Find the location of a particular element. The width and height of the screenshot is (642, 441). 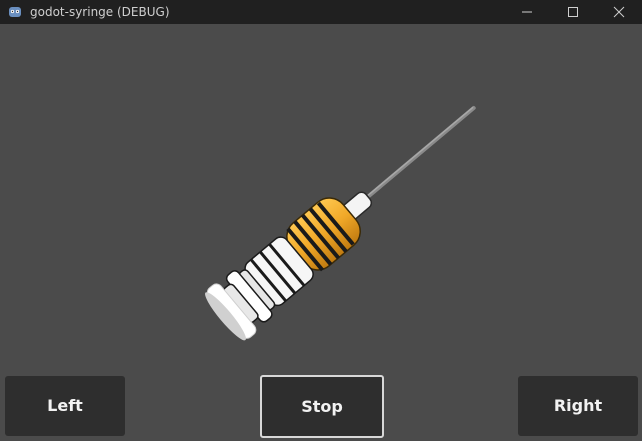

close-button is located at coordinates (619, 12).